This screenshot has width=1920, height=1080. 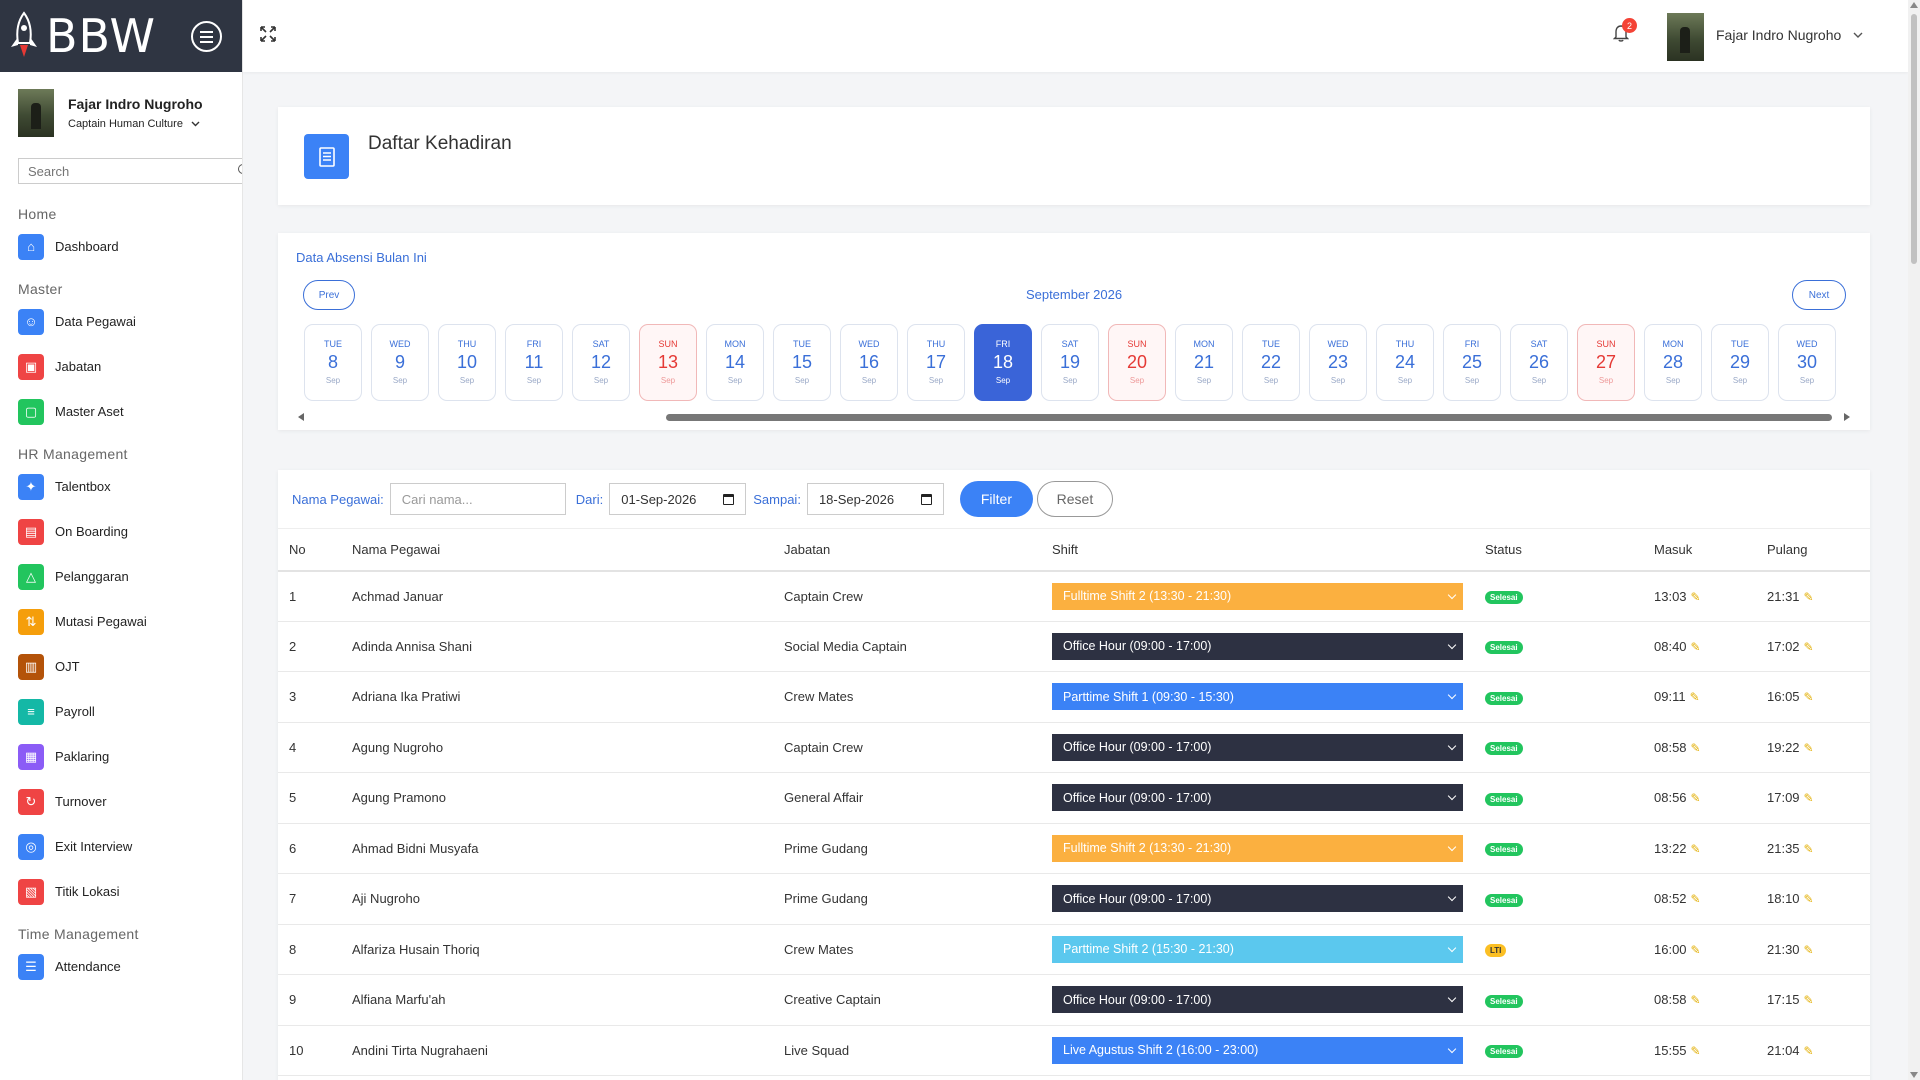 What do you see at coordinates (936, 362) in the screenshot?
I see `calendar-day: THU 17 Sep` at bounding box center [936, 362].